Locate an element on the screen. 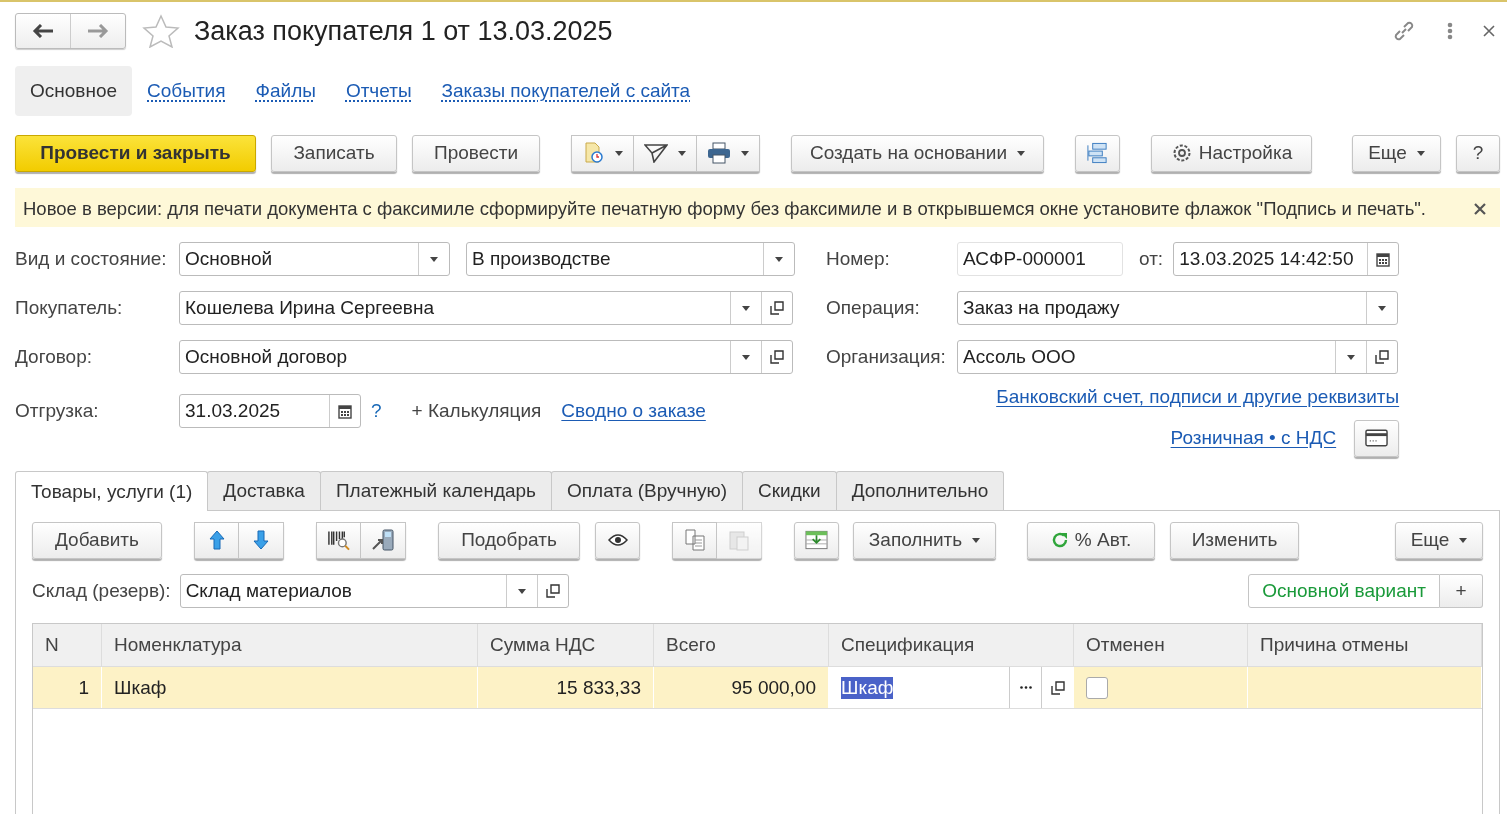  date-field: 31.03.2025 is located at coordinates (270, 411).